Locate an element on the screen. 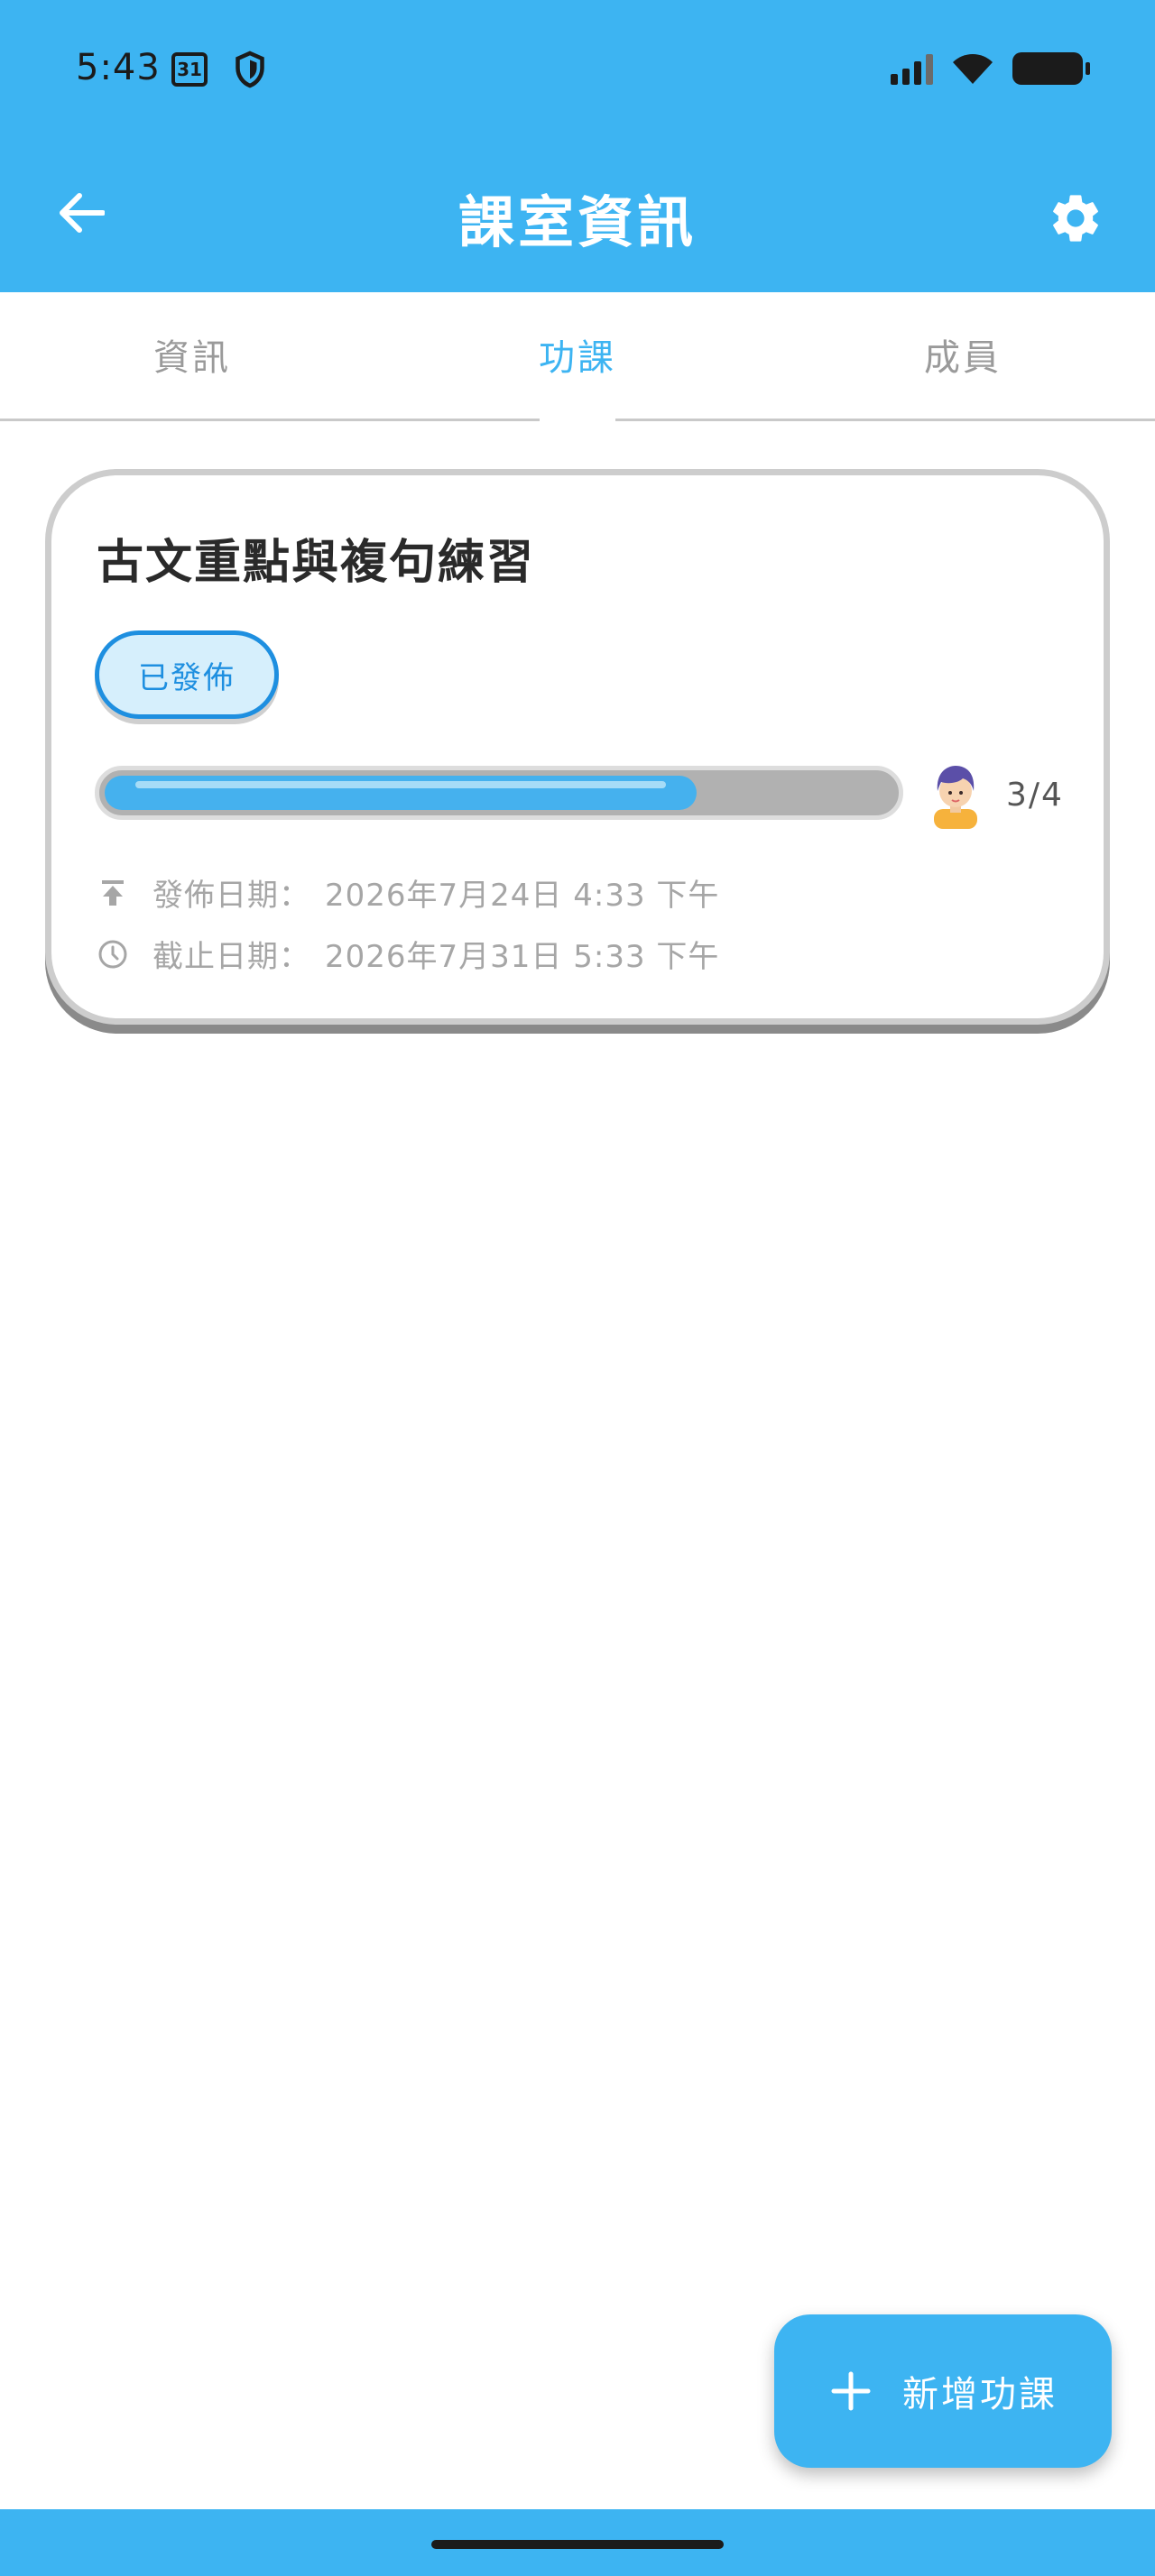 The height and width of the screenshot is (2576, 1155). add-homework-label: 新增功課 is located at coordinates (980, 2394).